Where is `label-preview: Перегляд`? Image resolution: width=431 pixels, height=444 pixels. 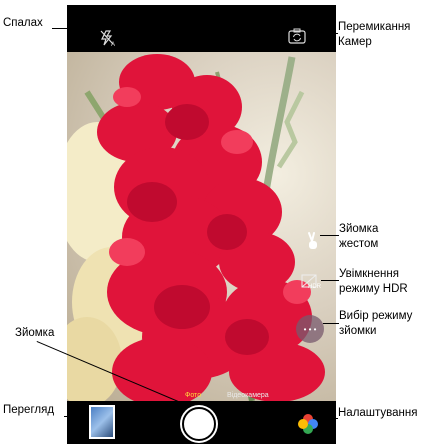
label-preview: Перегляд is located at coordinates (29, 410).